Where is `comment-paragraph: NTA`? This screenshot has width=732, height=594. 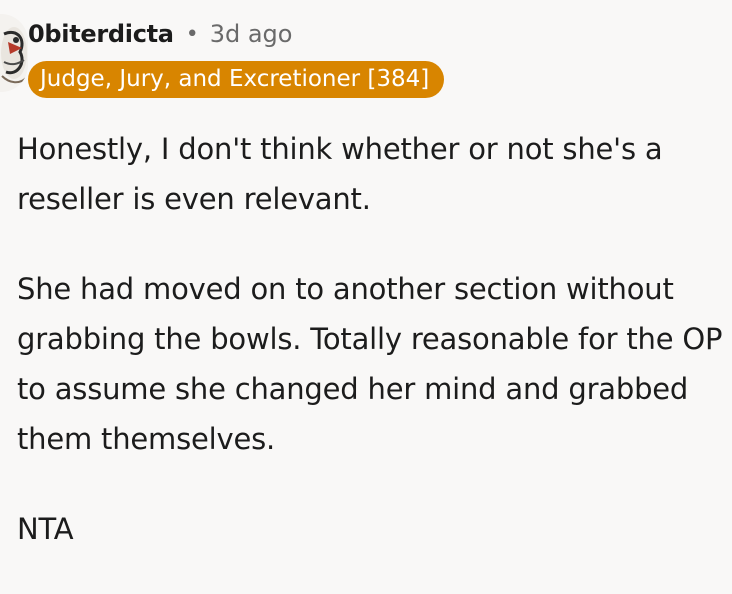
comment-paragraph: NTA is located at coordinates (45, 529).